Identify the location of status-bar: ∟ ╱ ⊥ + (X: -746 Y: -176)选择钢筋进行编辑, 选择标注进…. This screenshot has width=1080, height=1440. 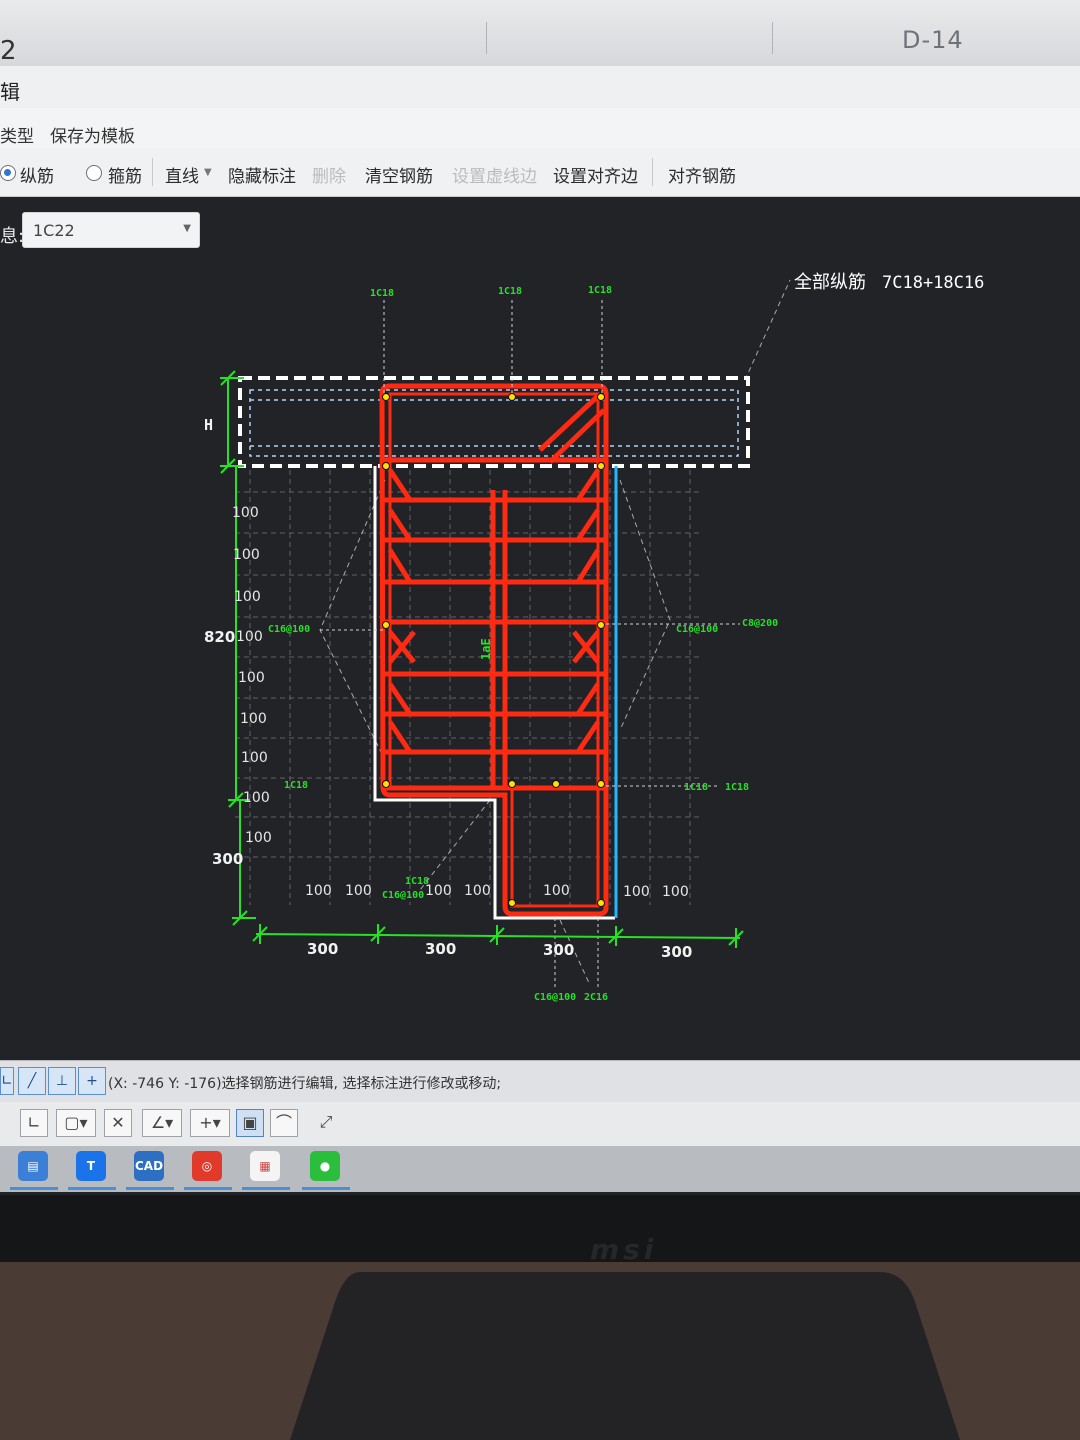
(540, 1081).